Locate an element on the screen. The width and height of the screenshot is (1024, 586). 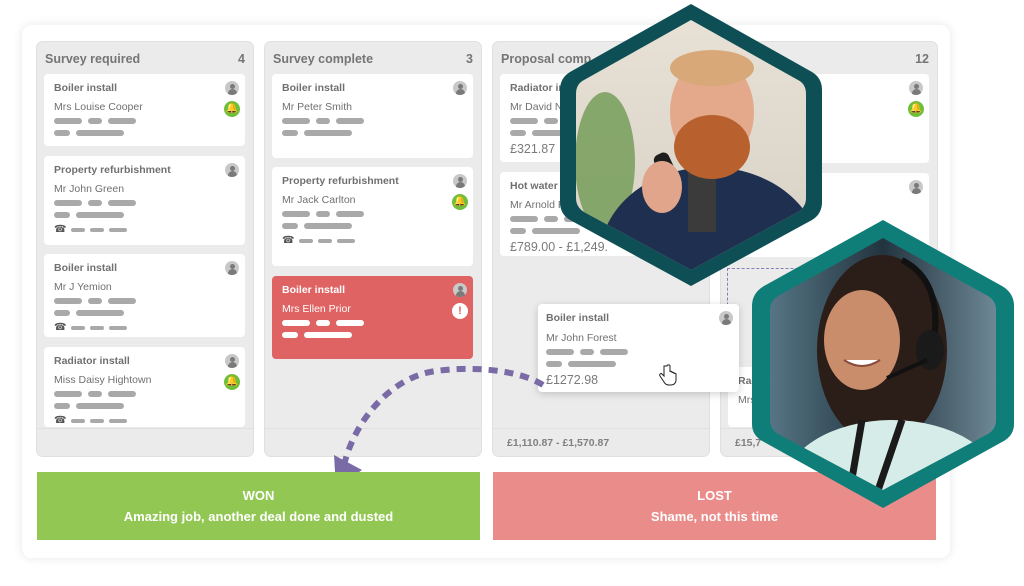
lost-subtitle: Shame, not this time is located at coordinates (714, 516).